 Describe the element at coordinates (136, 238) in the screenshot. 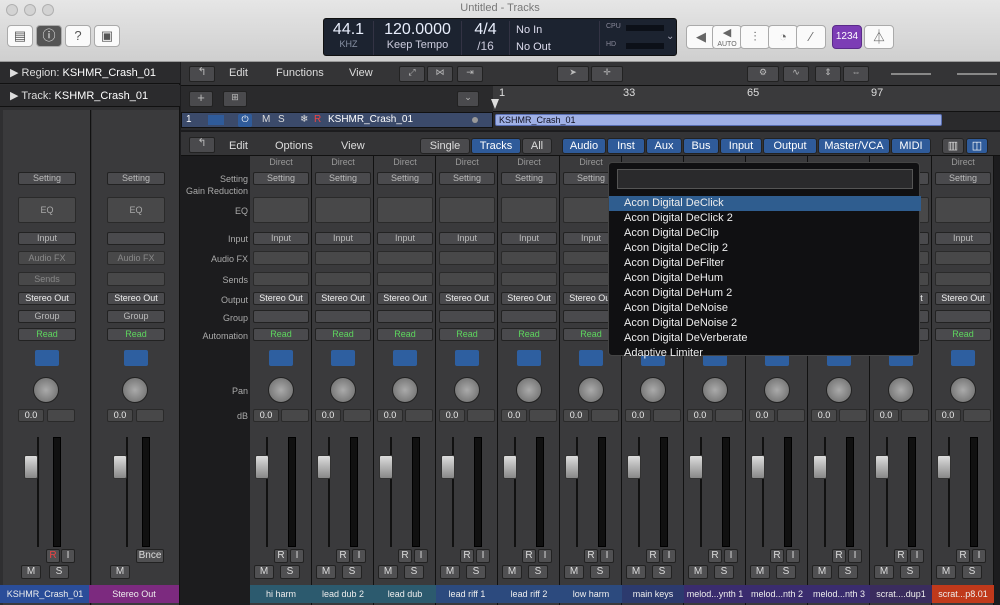

I see `input-slot` at that location.